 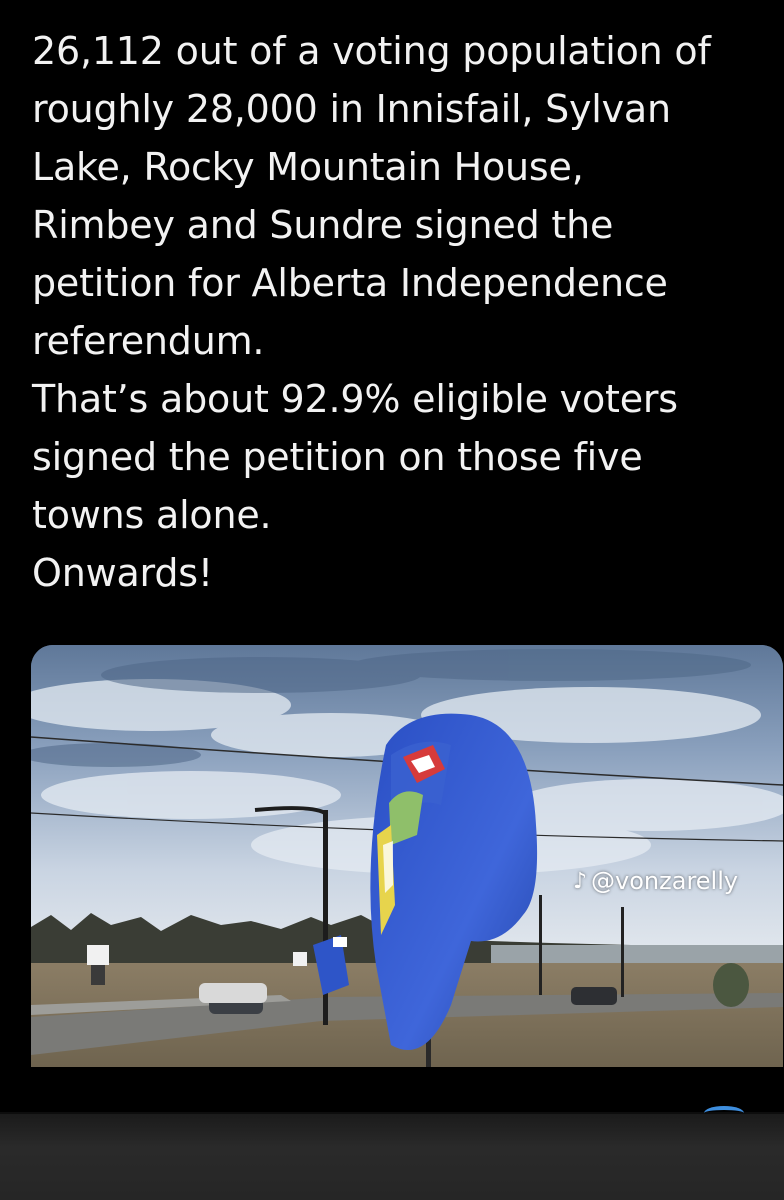 I want to click on watermark-handle: @vonzarelly, so click(x=665, y=881).